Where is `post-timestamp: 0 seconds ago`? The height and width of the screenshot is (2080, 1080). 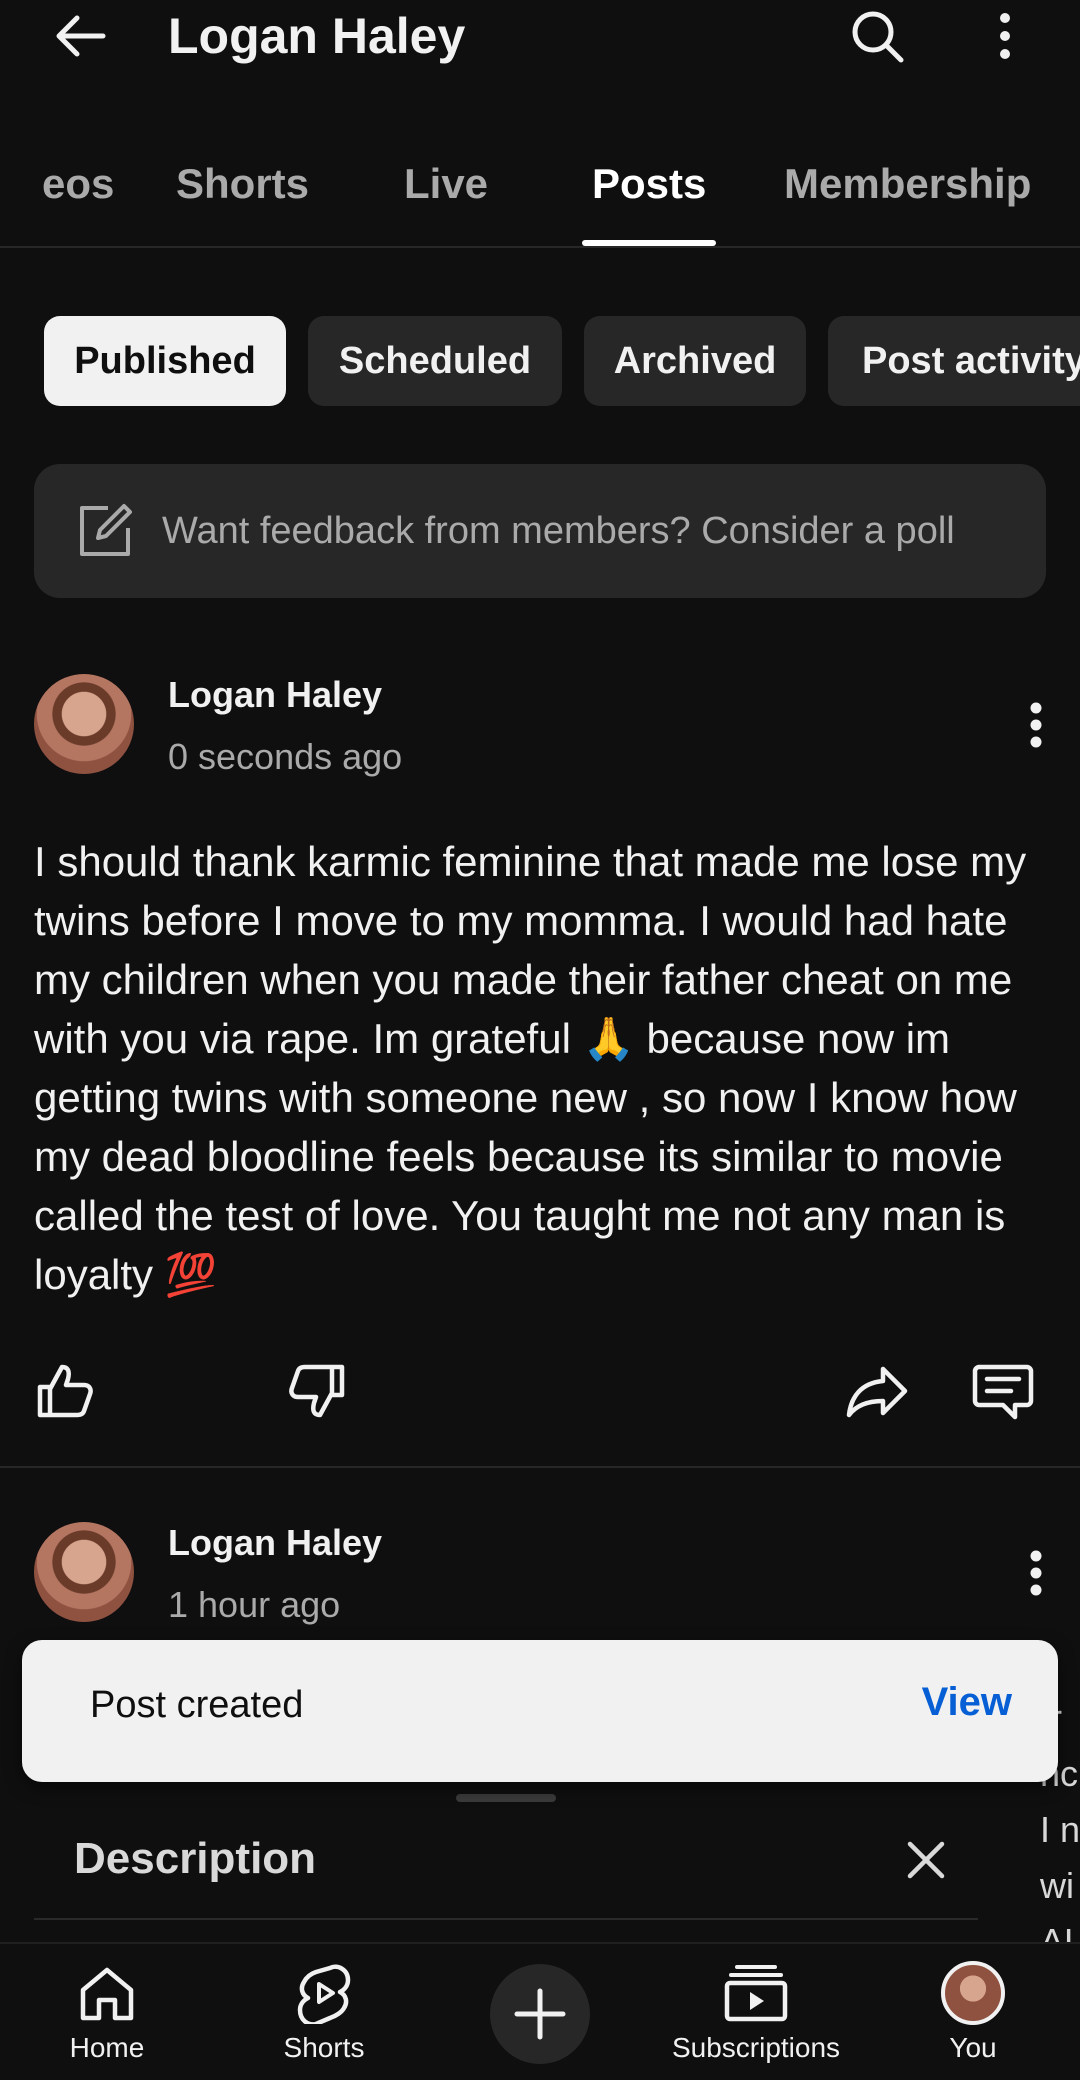 post-timestamp: 0 seconds ago is located at coordinates (285, 756).